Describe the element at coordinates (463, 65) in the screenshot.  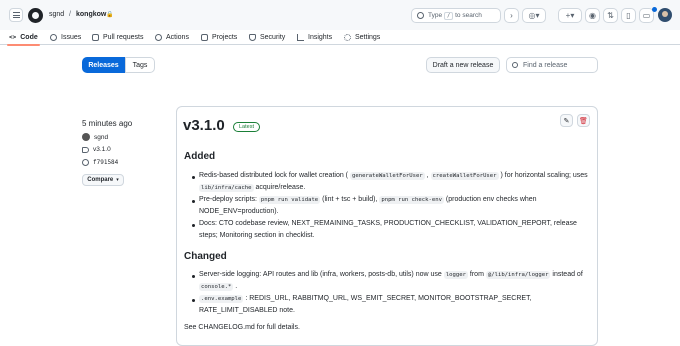
I see `draft-release-button: Draft a new release` at that location.